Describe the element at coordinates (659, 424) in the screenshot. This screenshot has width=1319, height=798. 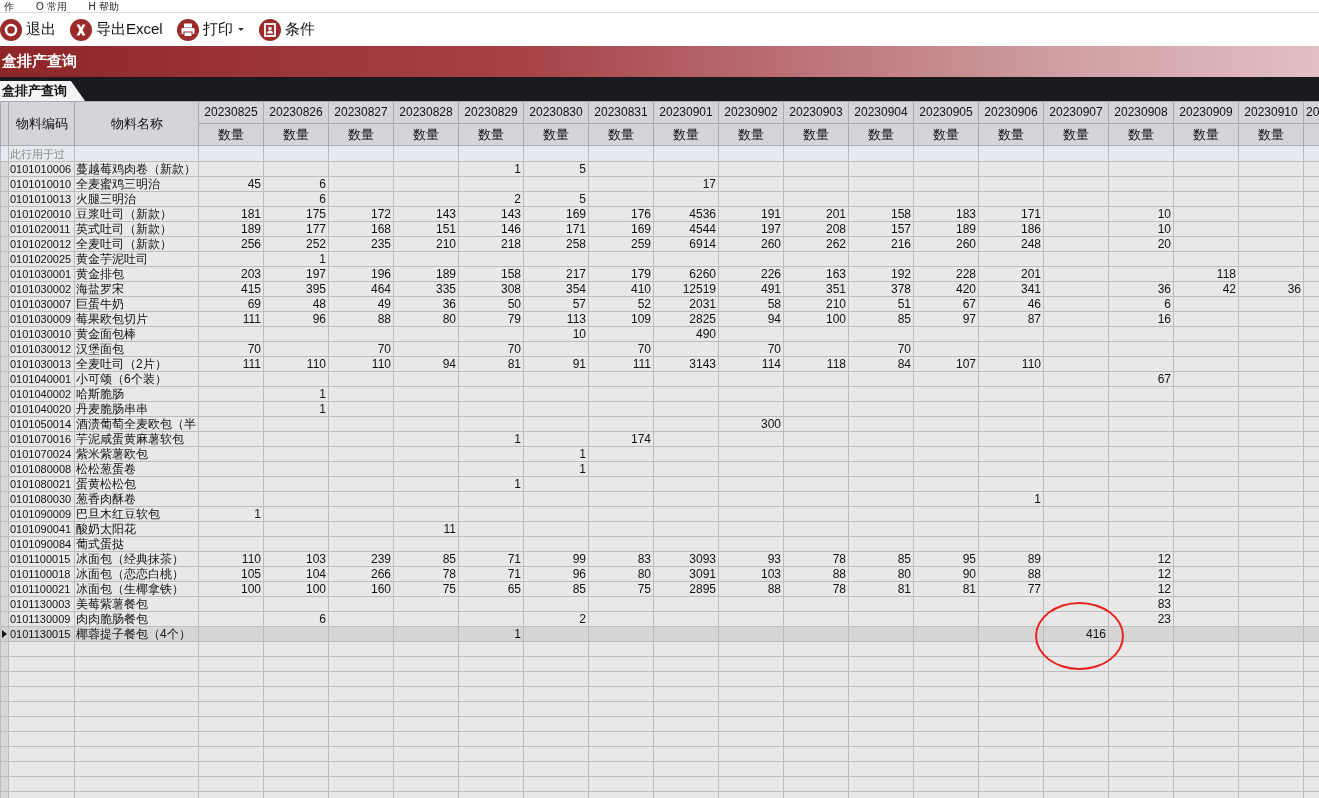
I see `table-row: 0101050014 酒渍葡萄全麦欧包（半 300` at that location.